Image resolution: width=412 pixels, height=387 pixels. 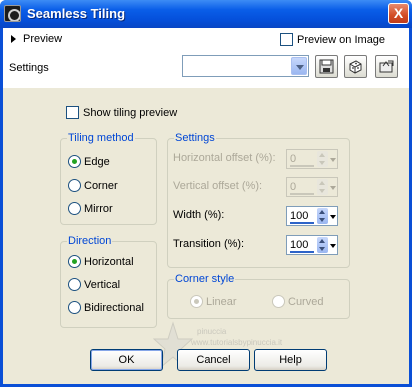 I want to click on app-icon, so click(x=12, y=13).